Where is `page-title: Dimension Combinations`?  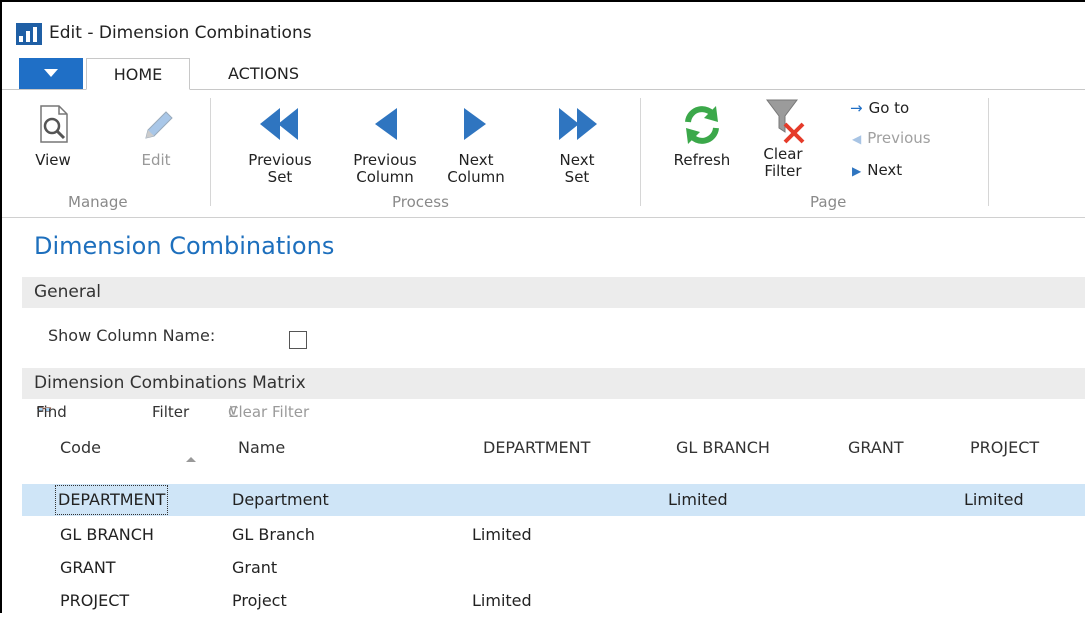
page-title: Dimension Combinations is located at coordinates (184, 246).